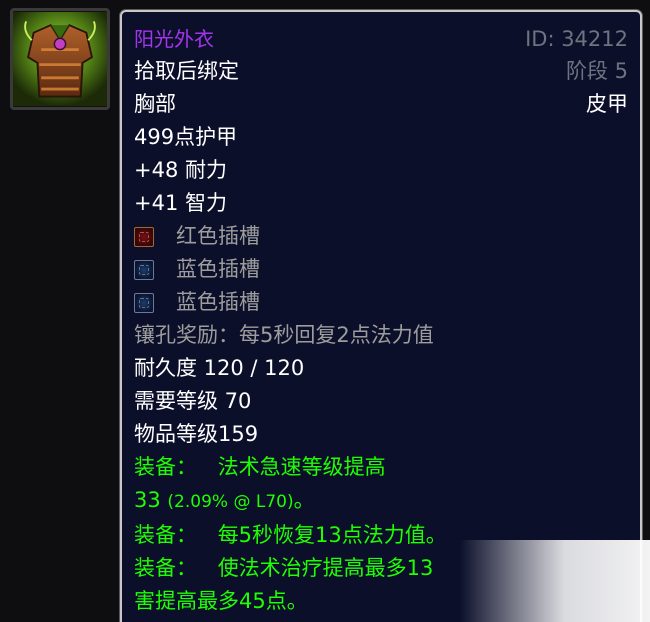 The image size is (650, 622). Describe the element at coordinates (607, 104) in the screenshot. I see `armor-type-text: 皮甲` at that location.